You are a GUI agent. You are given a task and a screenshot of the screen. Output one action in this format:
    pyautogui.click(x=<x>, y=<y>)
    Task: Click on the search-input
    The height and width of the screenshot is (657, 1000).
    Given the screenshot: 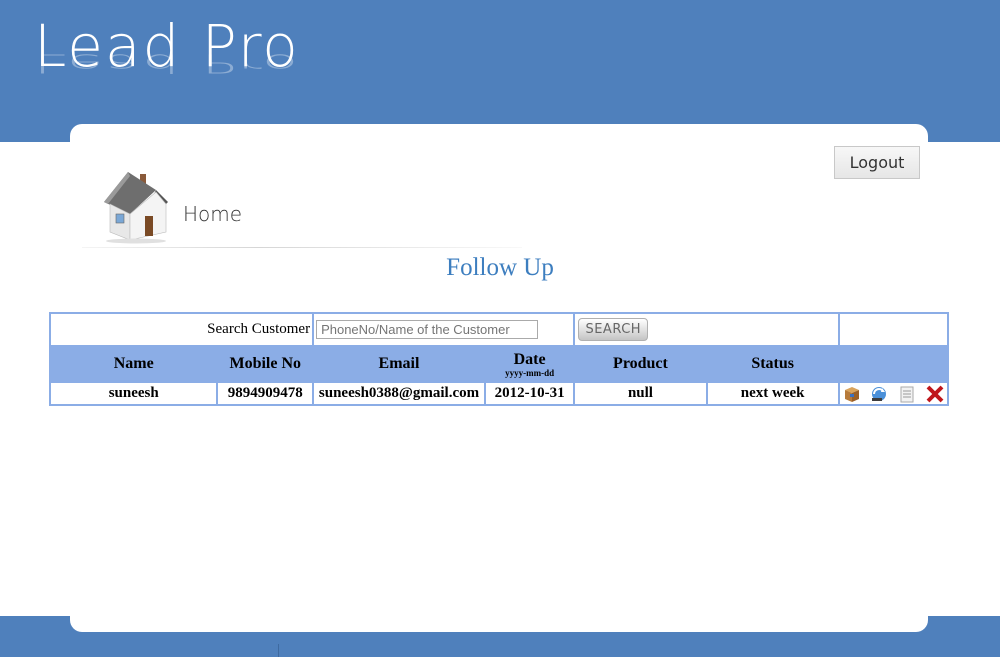 What is the action you would take?
    pyautogui.click(x=427, y=329)
    